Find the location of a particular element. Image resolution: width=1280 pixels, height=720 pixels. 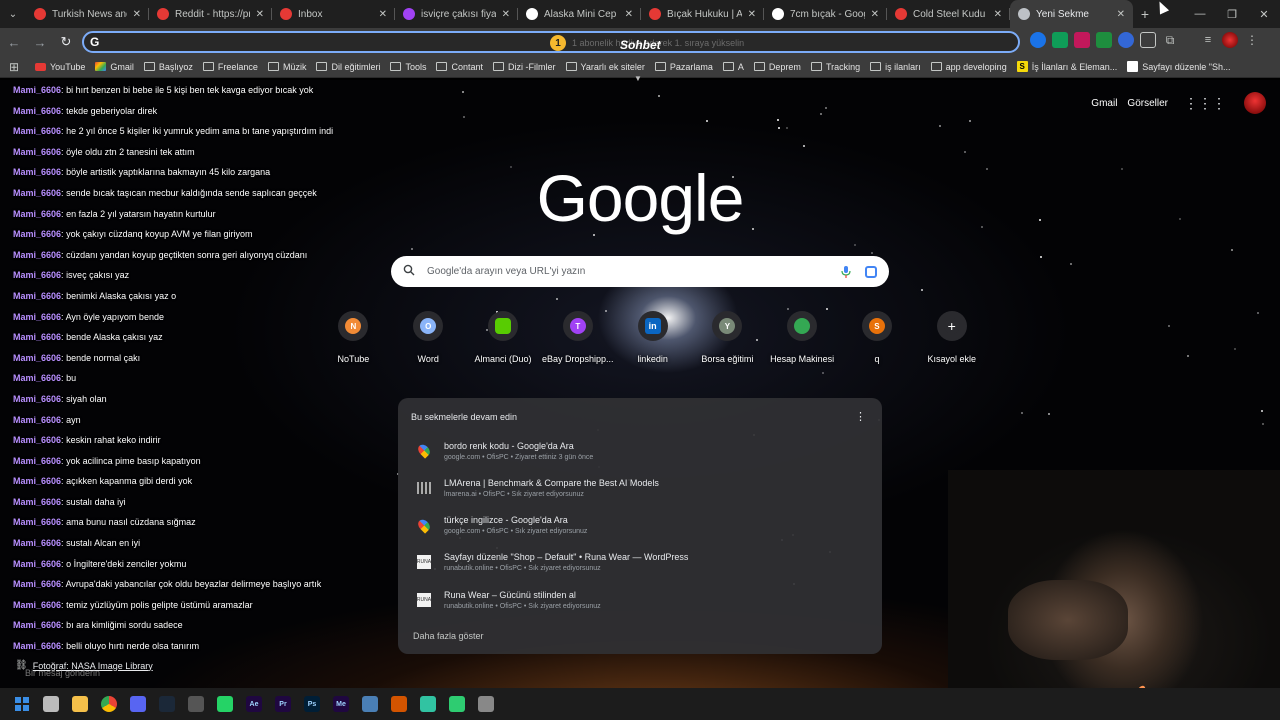

shortcut-3: Almanci (Duo) is located at coordinates (503, 337).